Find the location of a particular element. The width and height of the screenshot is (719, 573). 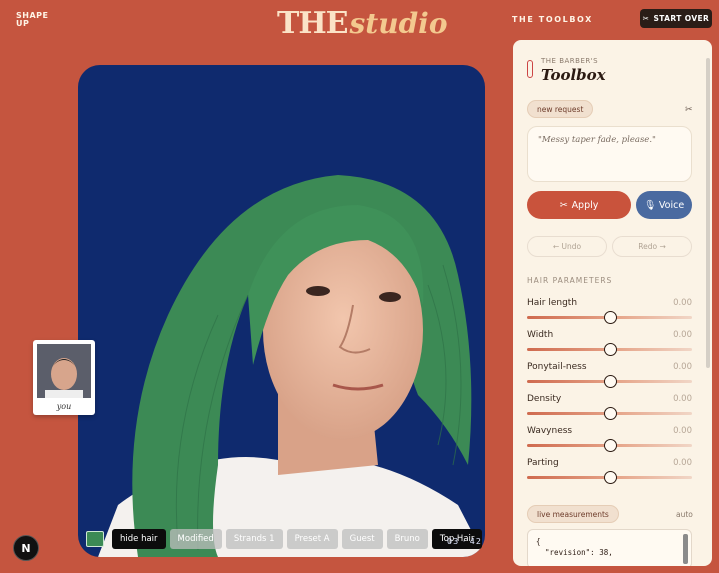

code-scrollbar is located at coordinates (685, 549).